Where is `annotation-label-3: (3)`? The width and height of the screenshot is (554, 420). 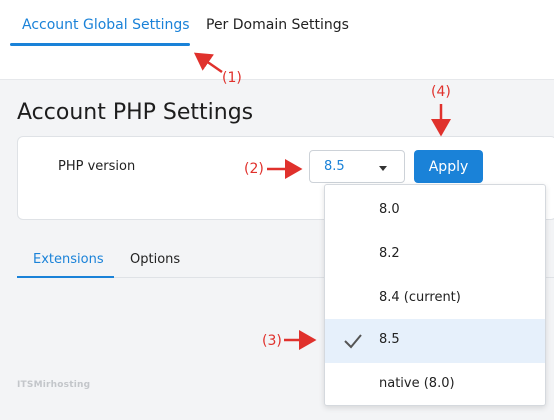 annotation-label-3: (3) is located at coordinates (272, 341).